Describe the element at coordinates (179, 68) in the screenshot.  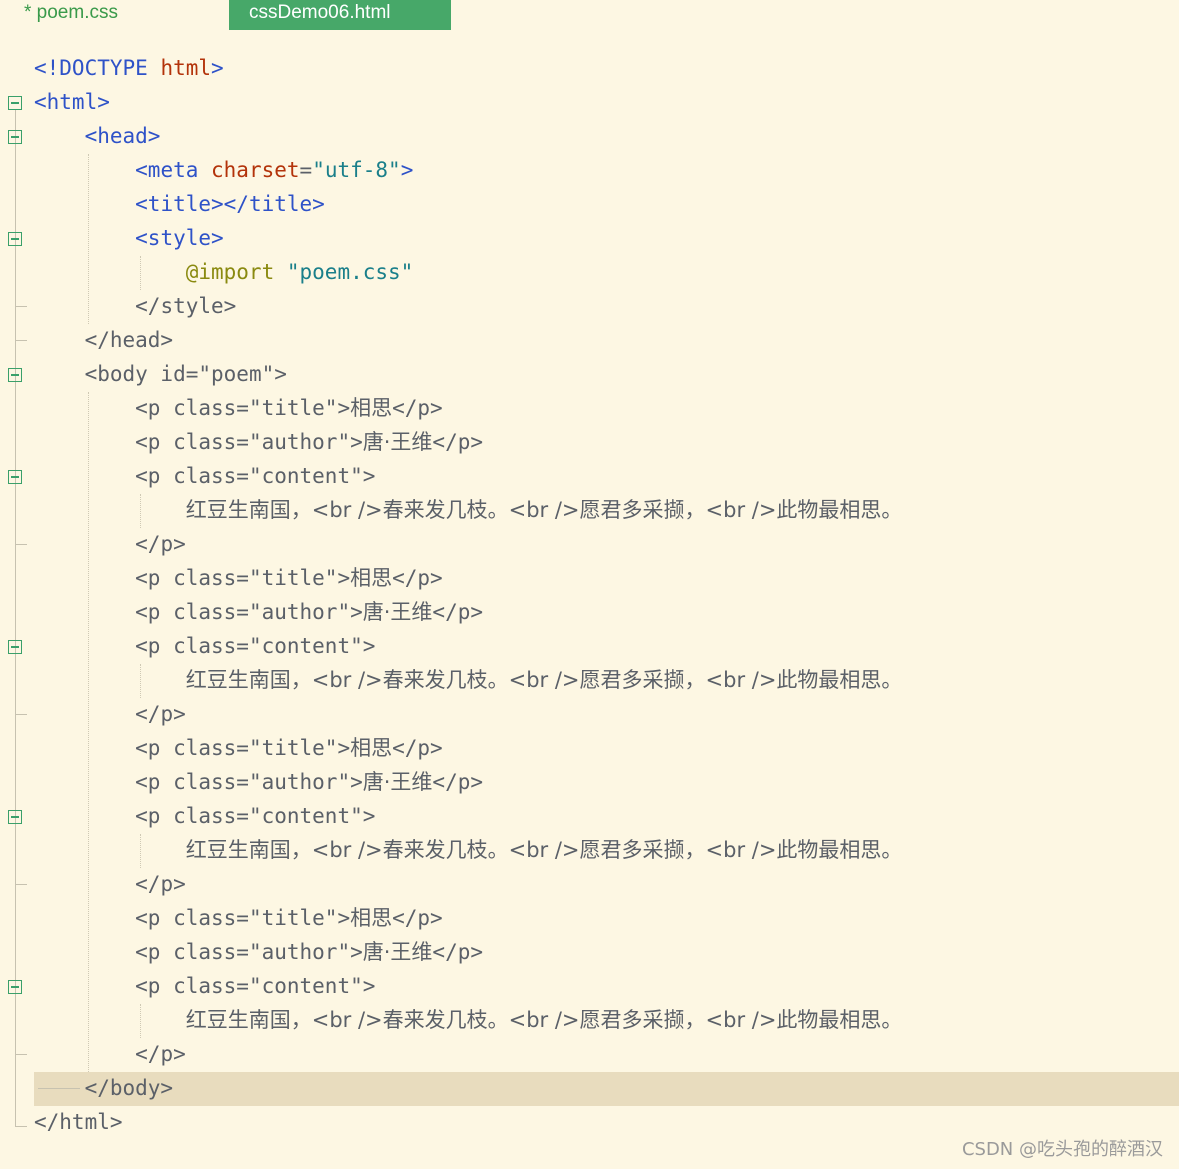
I see `code-token: html` at that location.